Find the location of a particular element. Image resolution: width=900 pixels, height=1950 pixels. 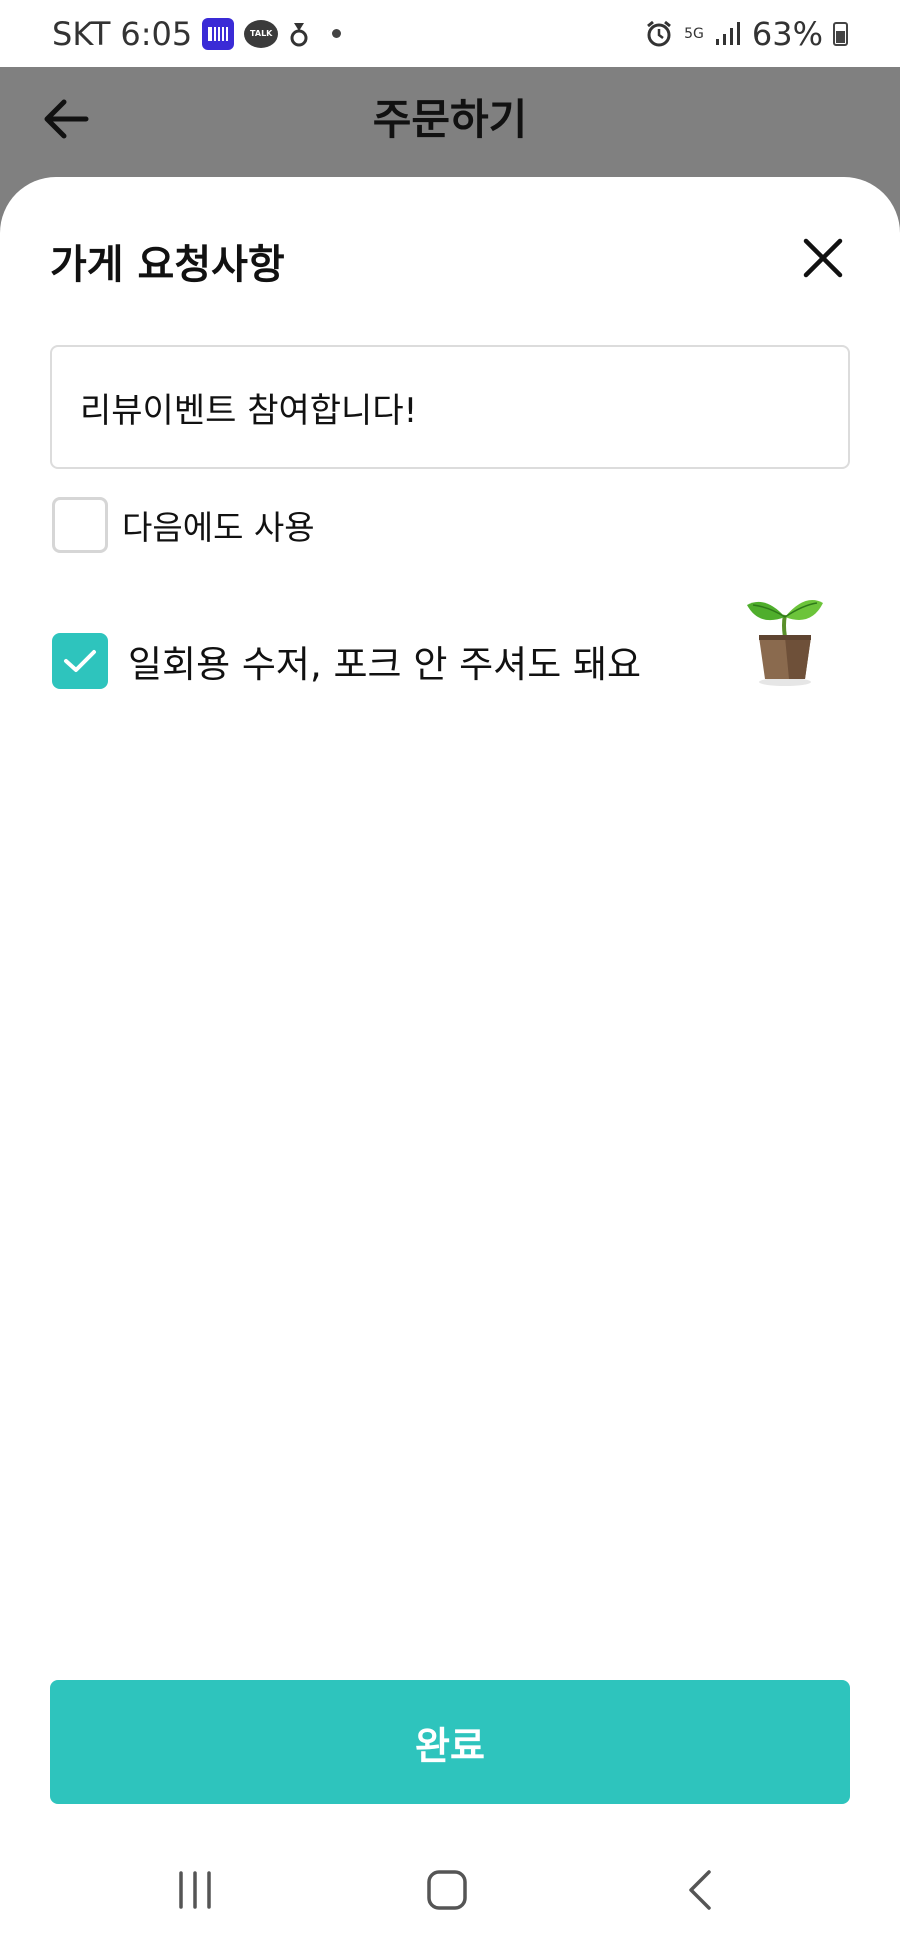

talk-notification-icon: TALK is located at coordinates (261, 33).